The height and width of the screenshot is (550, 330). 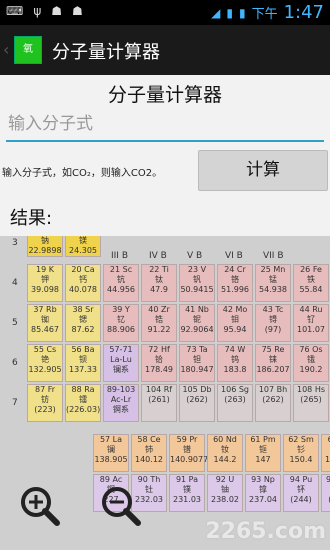 I want to click on element-mass: 150.4, so click(x=301, y=459).